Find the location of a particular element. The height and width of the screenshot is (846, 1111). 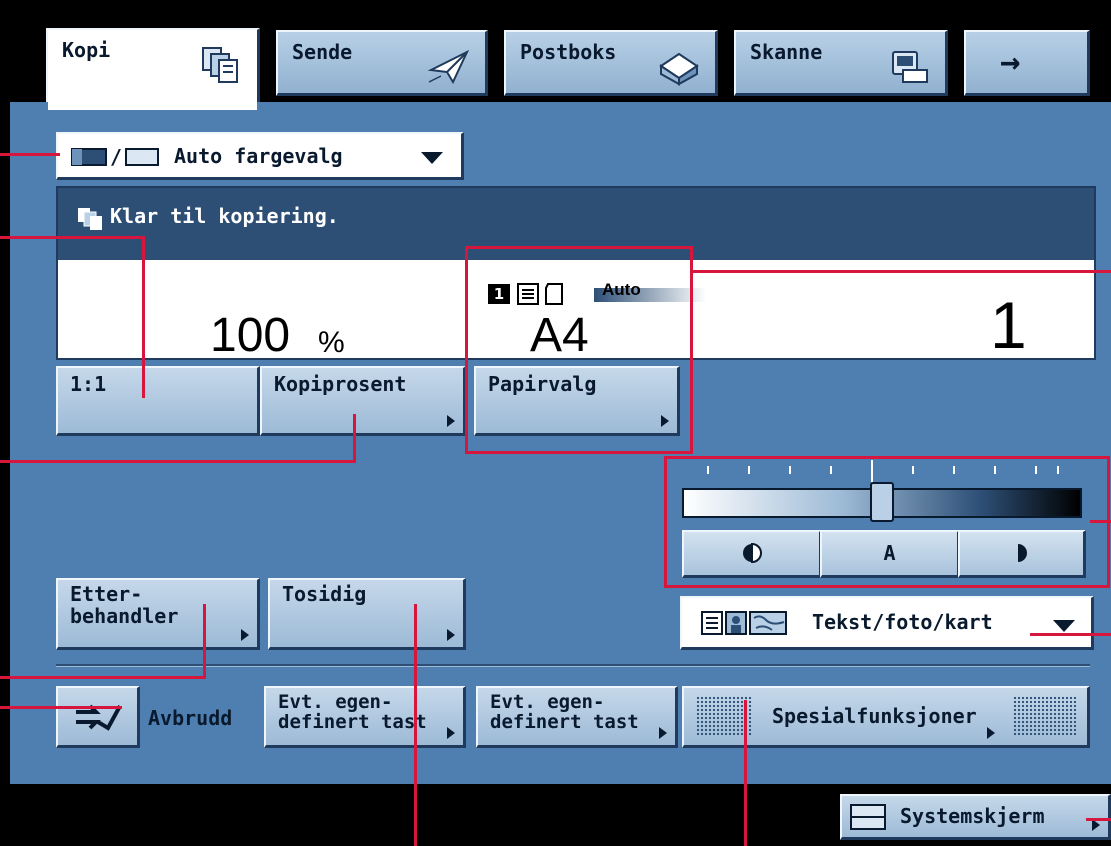

tab-more: → is located at coordinates (1027, 63).